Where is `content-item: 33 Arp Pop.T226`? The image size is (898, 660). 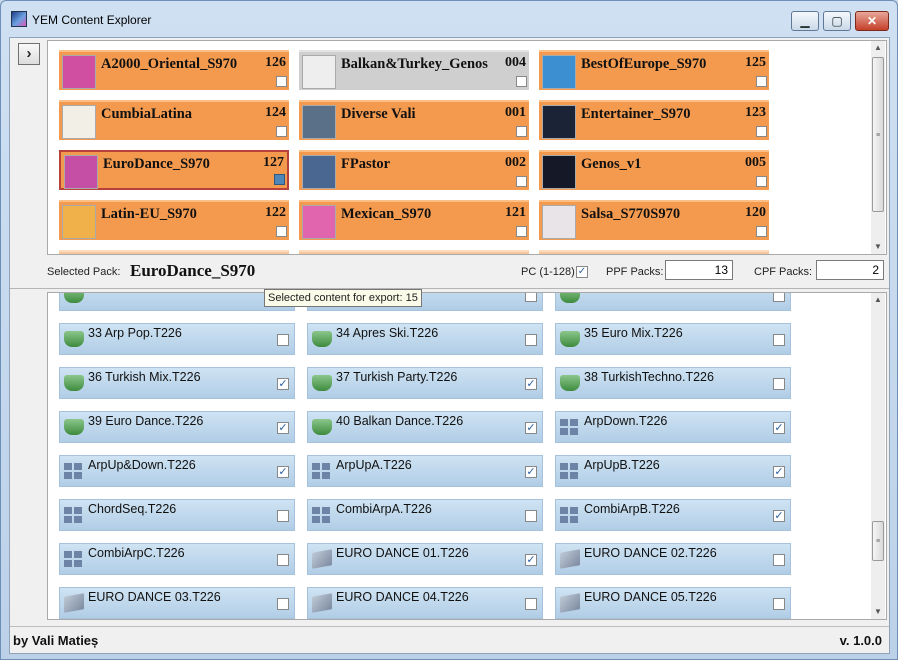
content-item: 33 Arp Pop.T226 is located at coordinates (177, 339).